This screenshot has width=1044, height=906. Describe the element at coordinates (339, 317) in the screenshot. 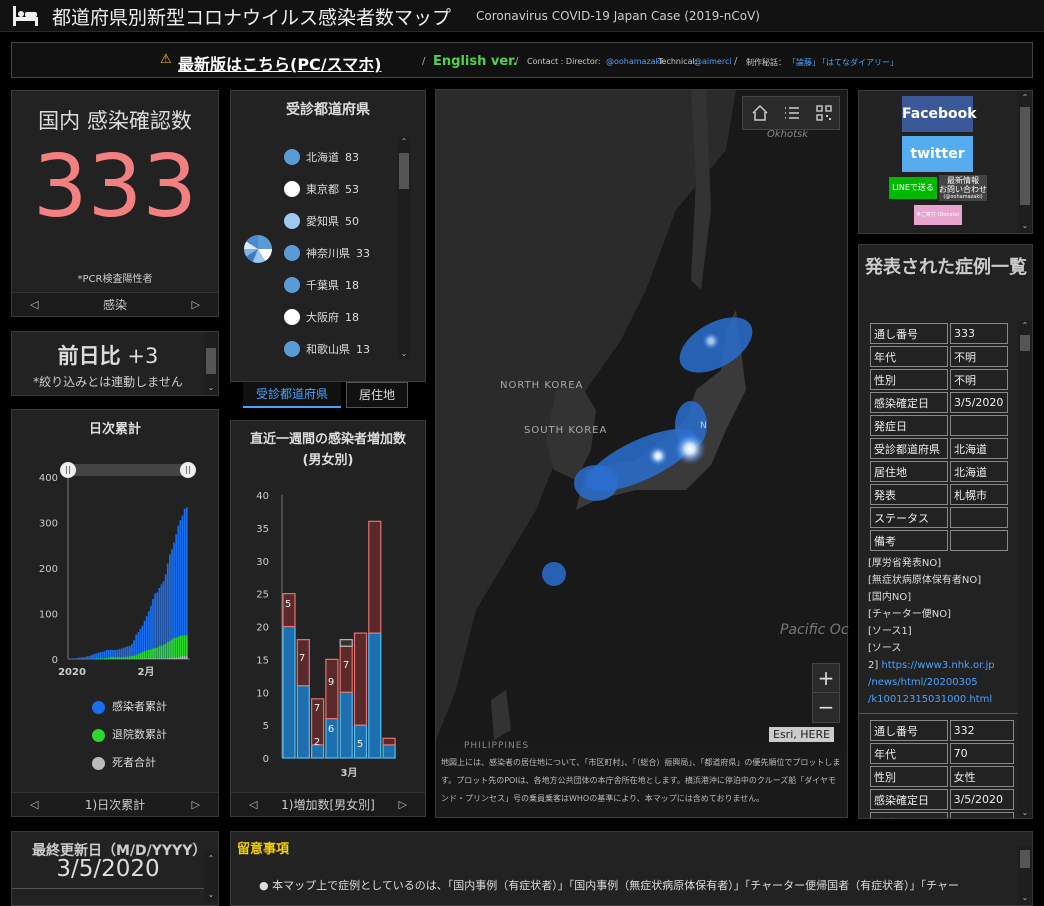

I see `prefecture-item: 大阪府 18` at that location.